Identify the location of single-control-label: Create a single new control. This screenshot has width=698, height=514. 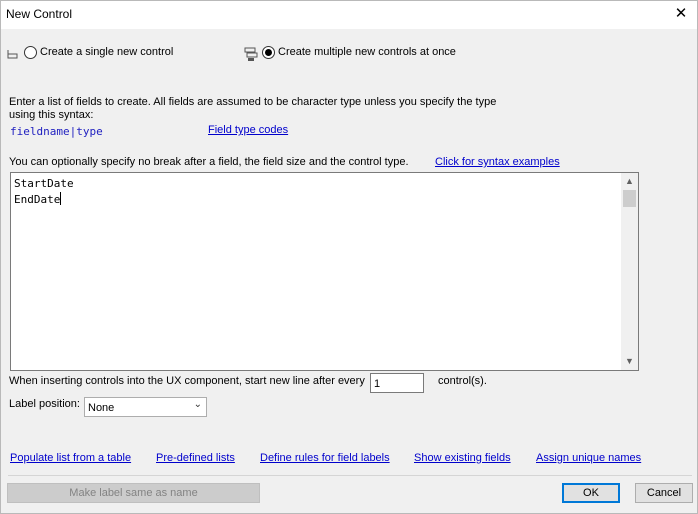
(106, 52).